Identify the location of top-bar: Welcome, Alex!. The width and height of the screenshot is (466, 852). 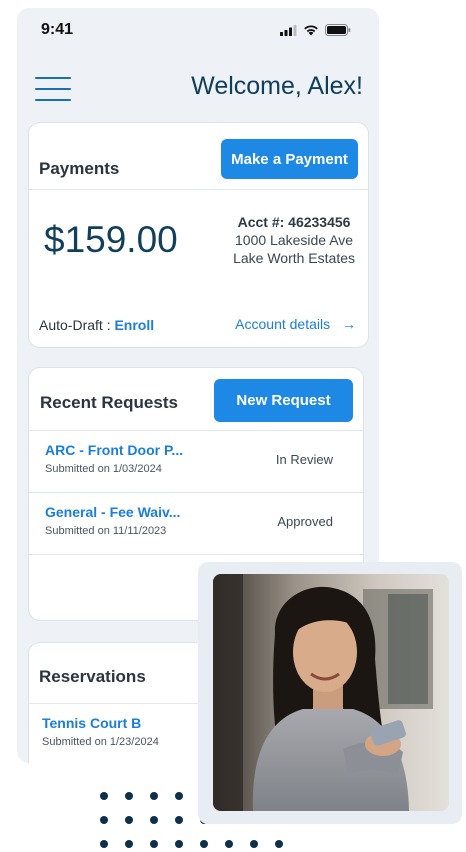
(198, 88).